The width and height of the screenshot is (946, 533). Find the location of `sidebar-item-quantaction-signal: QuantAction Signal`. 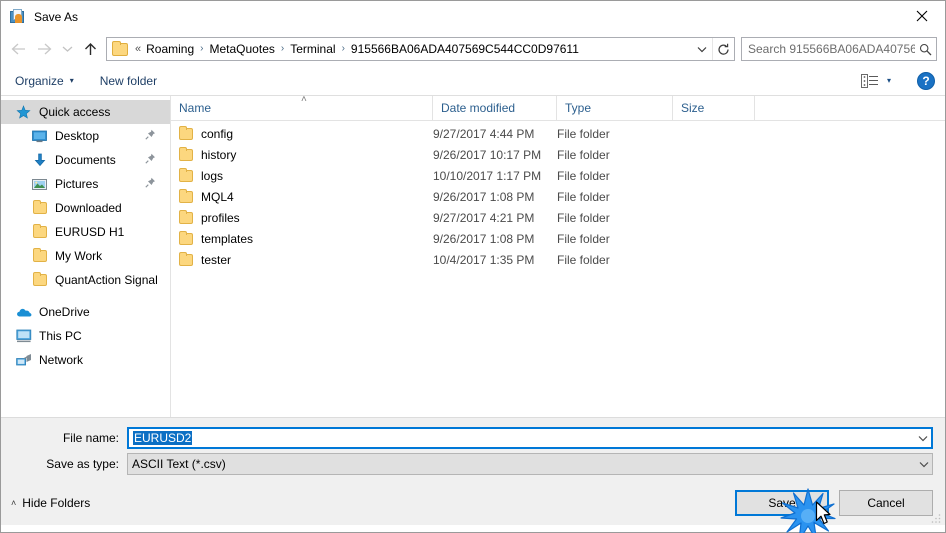

sidebar-item-quantaction-signal: QuantAction Signal is located at coordinates (85, 280).